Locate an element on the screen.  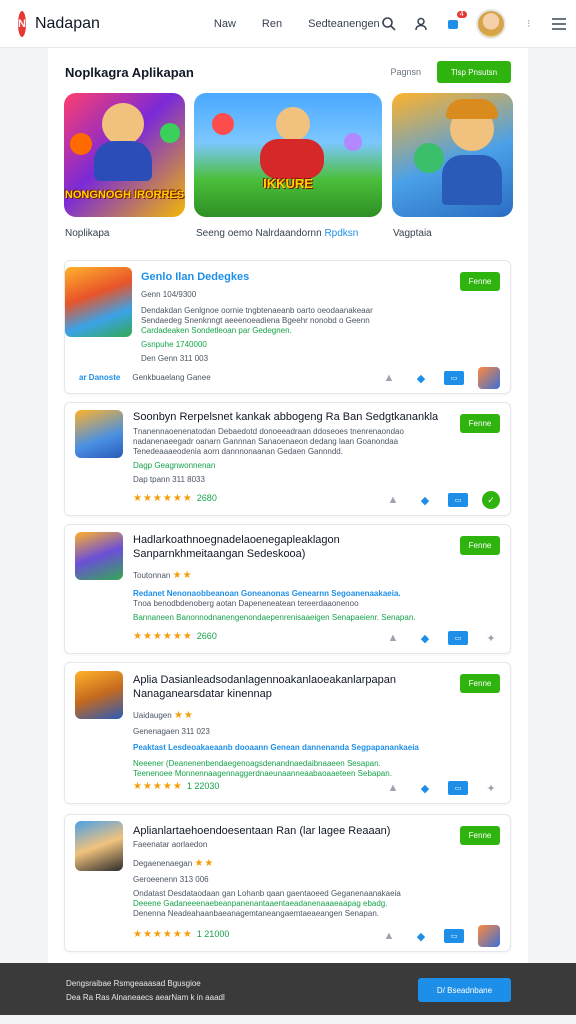
app-meta: Genn 104/9300 is located at coordinates (169, 294).